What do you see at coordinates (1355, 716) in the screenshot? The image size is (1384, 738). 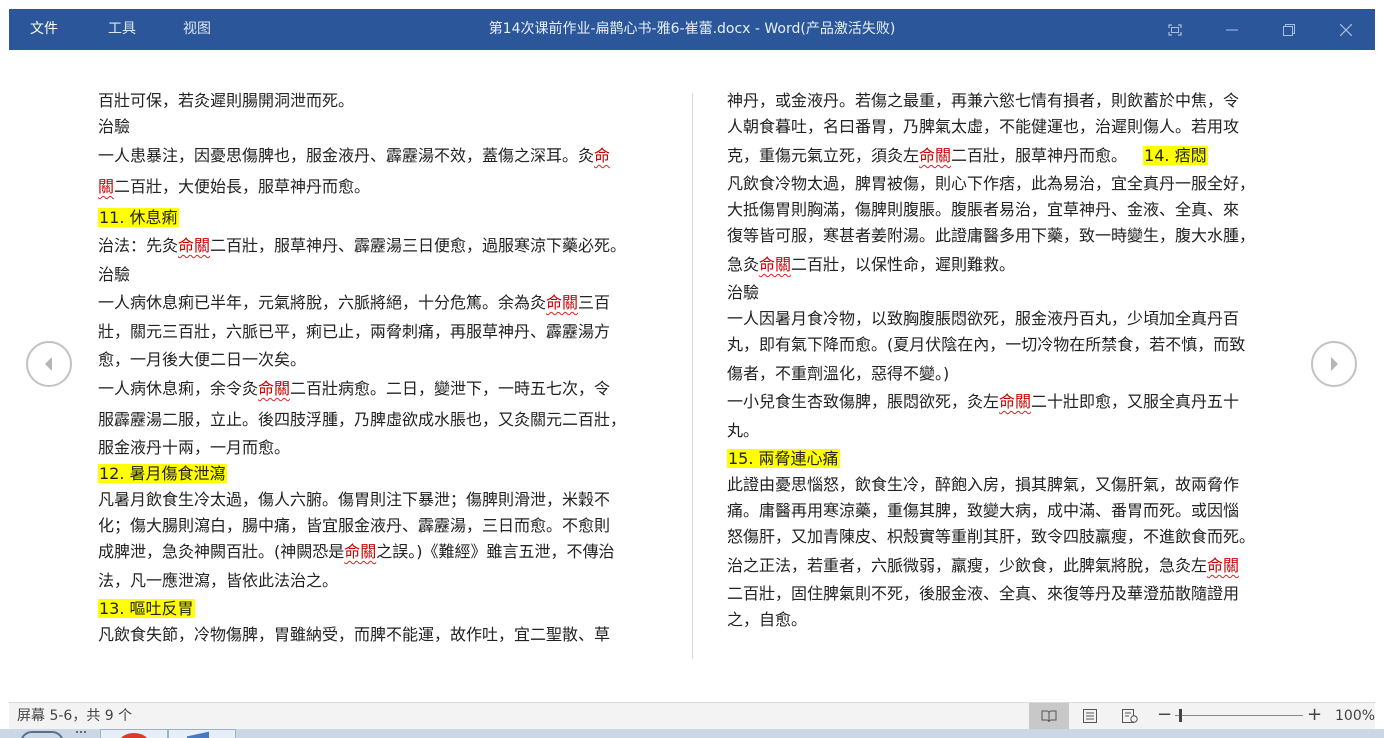 I see `zoom-level: 100%` at bounding box center [1355, 716].